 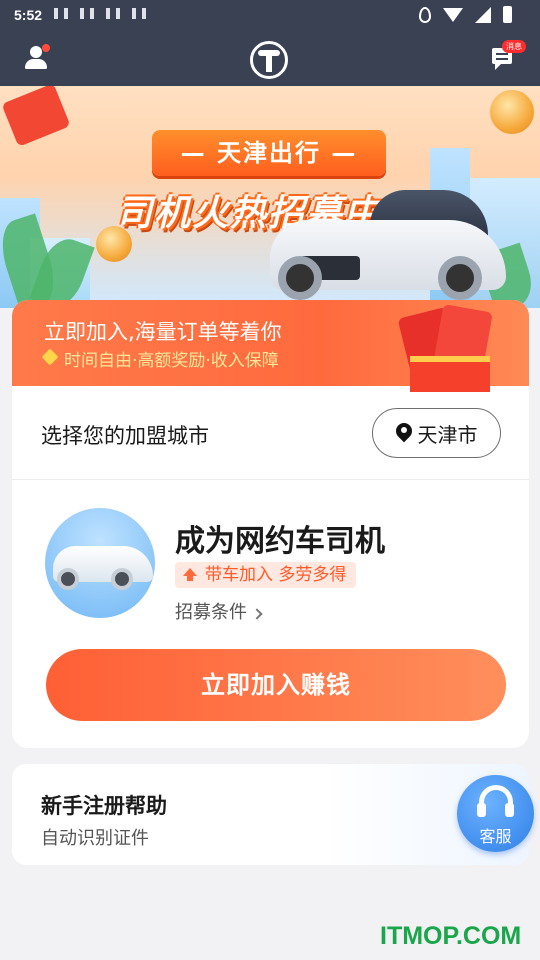 I want to click on top-nav-bar: 5:52 消息, so click(x=270, y=43).